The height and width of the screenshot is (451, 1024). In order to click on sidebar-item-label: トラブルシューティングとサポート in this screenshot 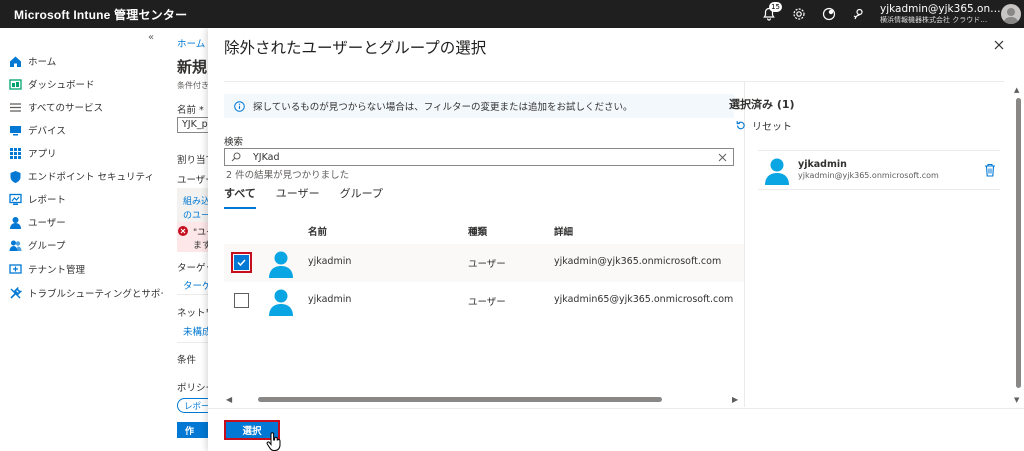, I will do `click(104, 294)`.